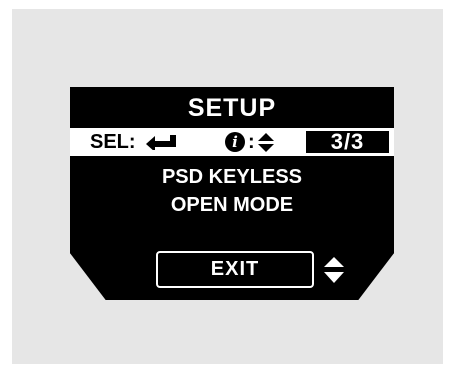 The image size is (454, 371). I want to click on exit-button: EXIT, so click(235, 269).